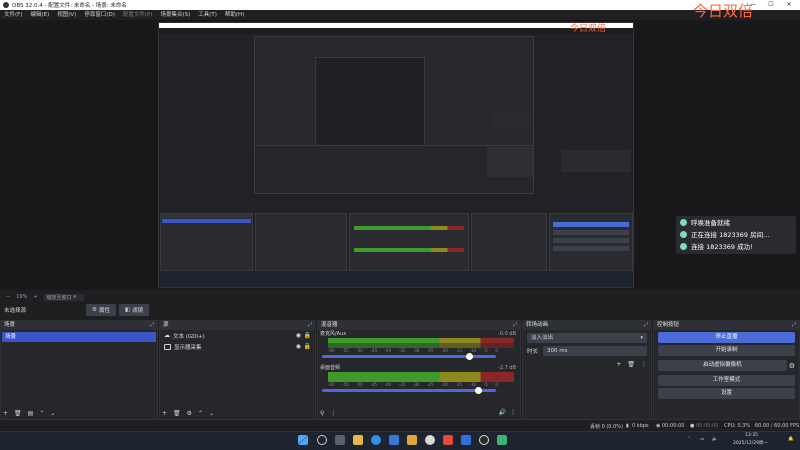 The width and height of the screenshot is (800, 450). Describe the element at coordinates (207, 15) in the screenshot. I see `menu-tools: 工具(T)` at that location.